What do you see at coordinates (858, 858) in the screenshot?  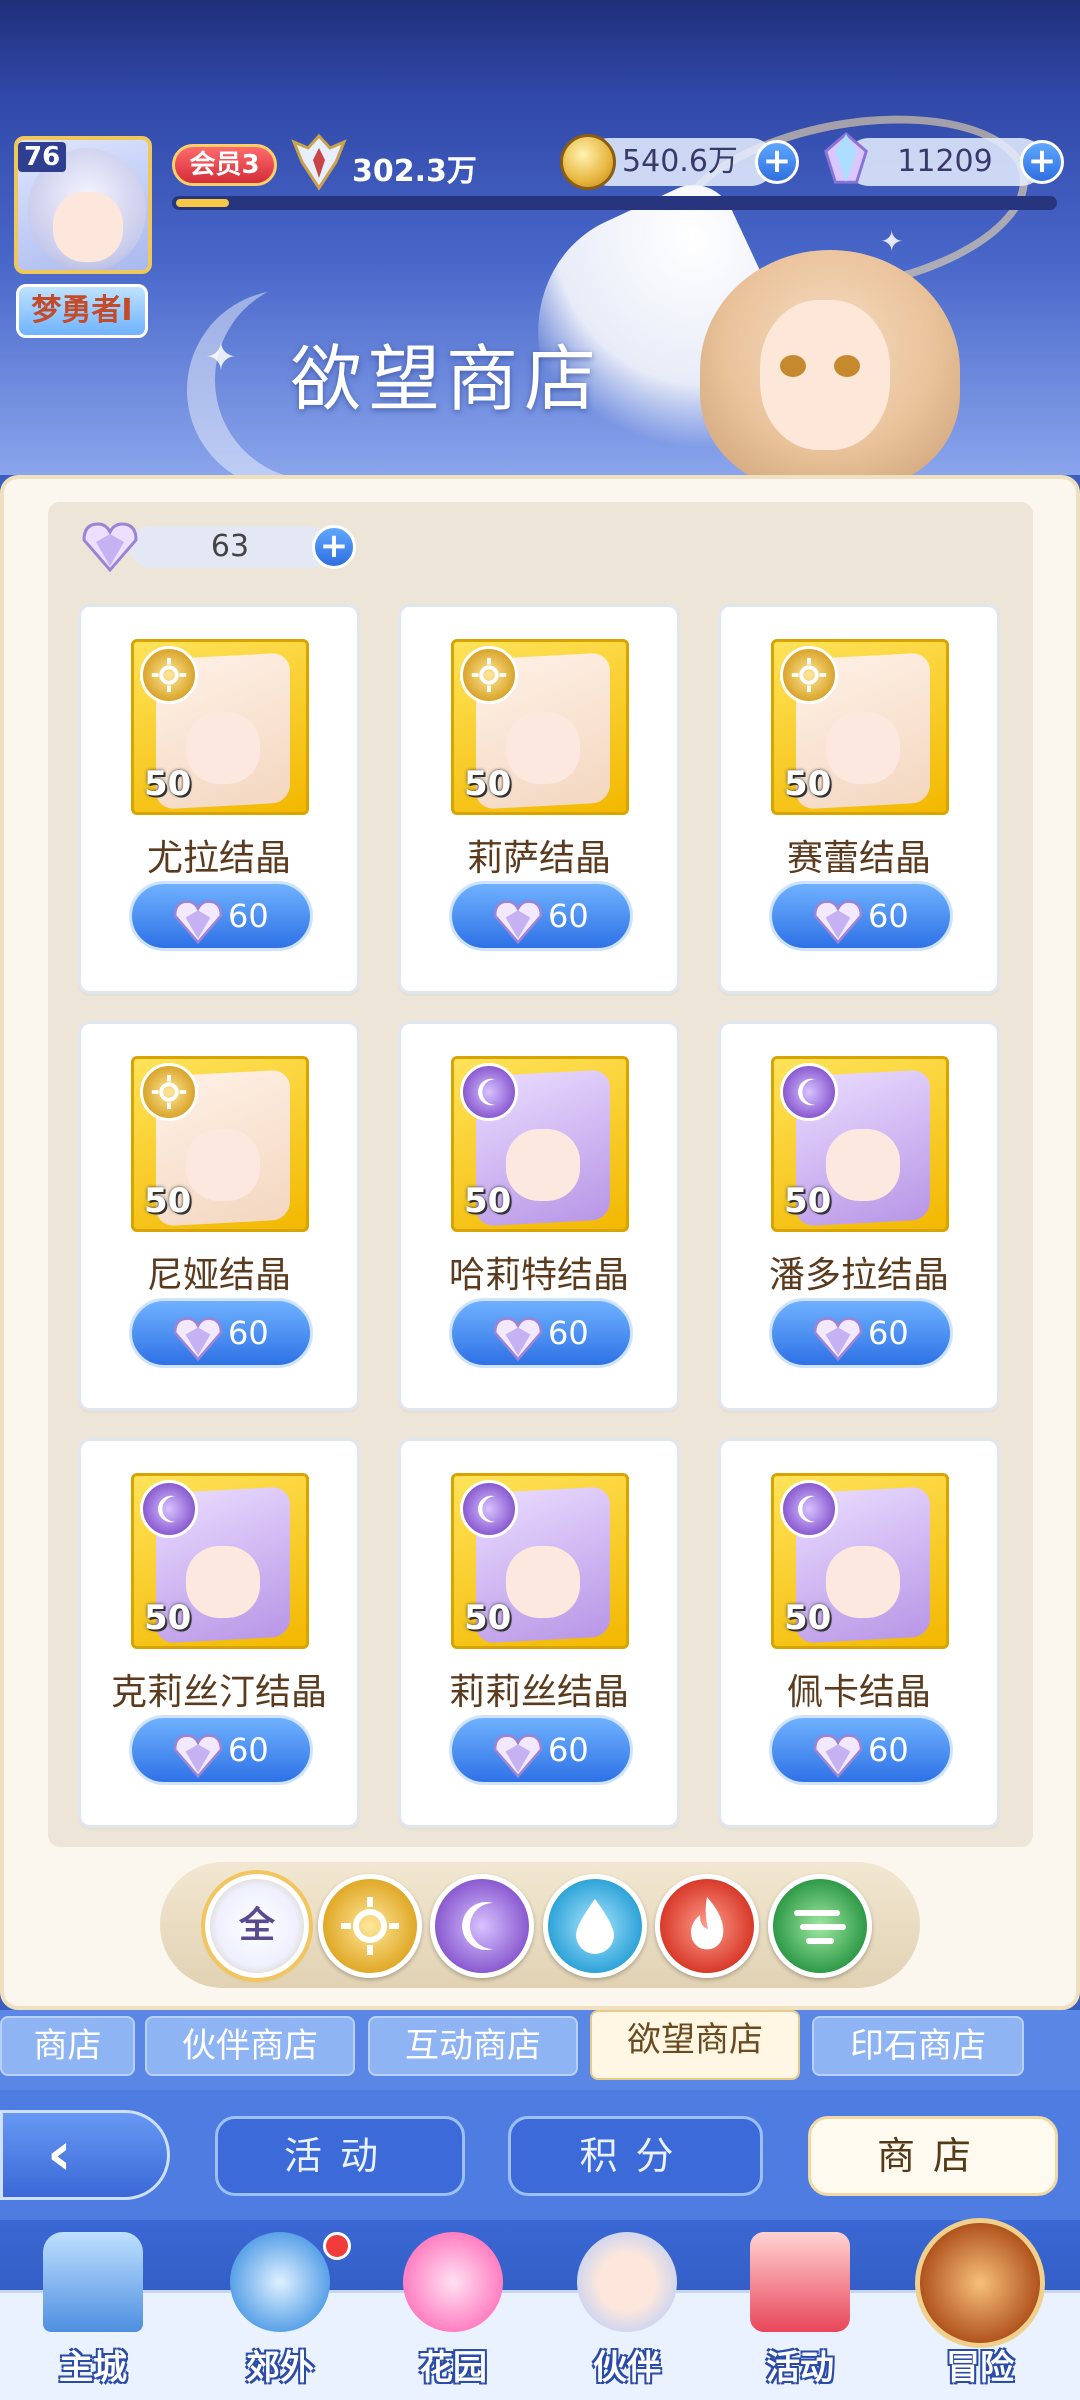 I see `item-name: 赛蕾结晶` at bounding box center [858, 858].